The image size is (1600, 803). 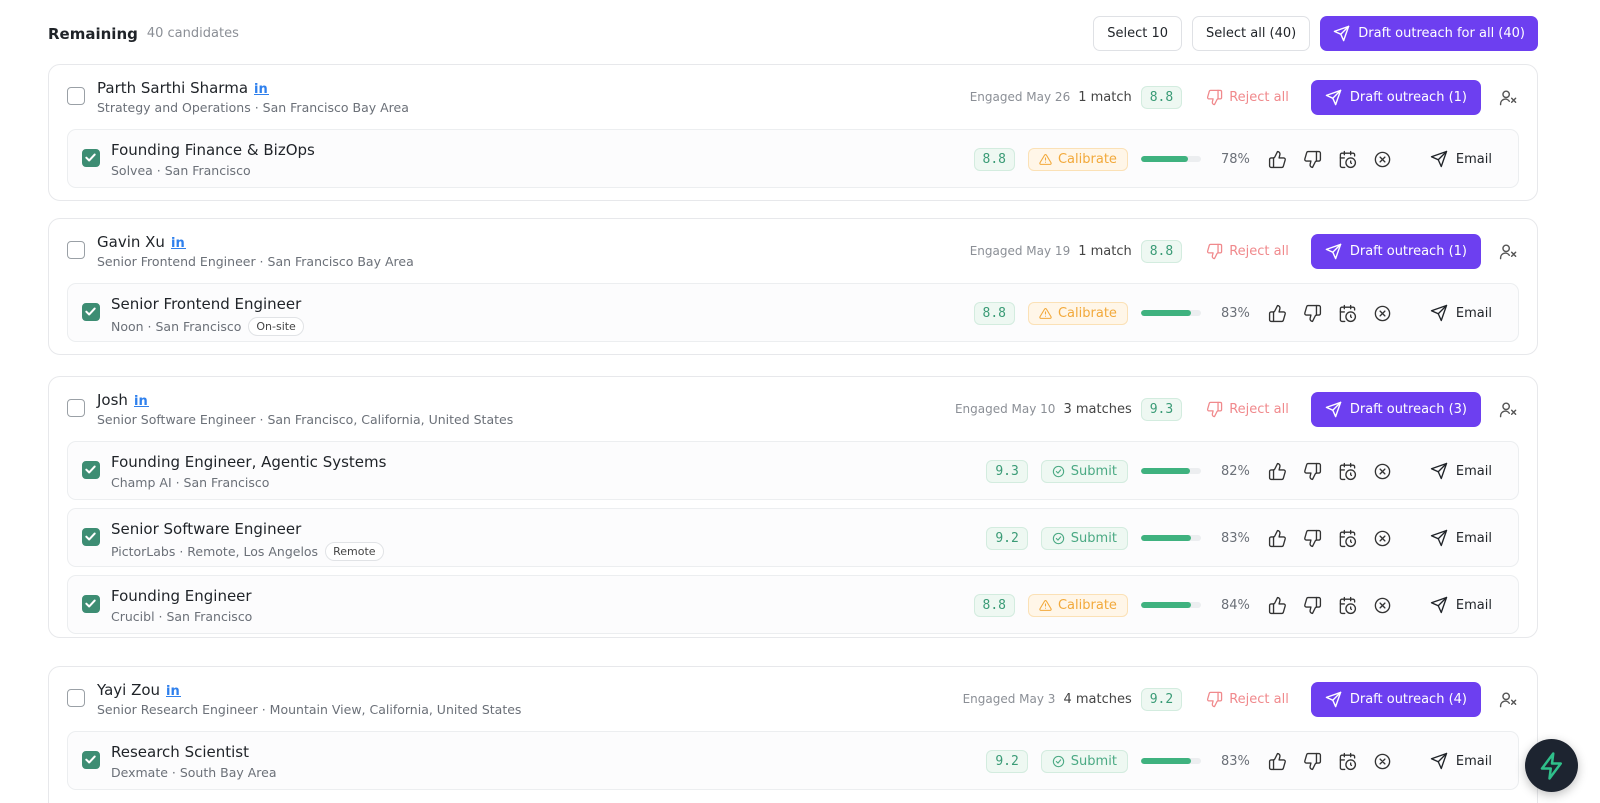 What do you see at coordinates (181, 616) in the screenshot?
I see `job-subtitle: Crucibl · San Francisco` at bounding box center [181, 616].